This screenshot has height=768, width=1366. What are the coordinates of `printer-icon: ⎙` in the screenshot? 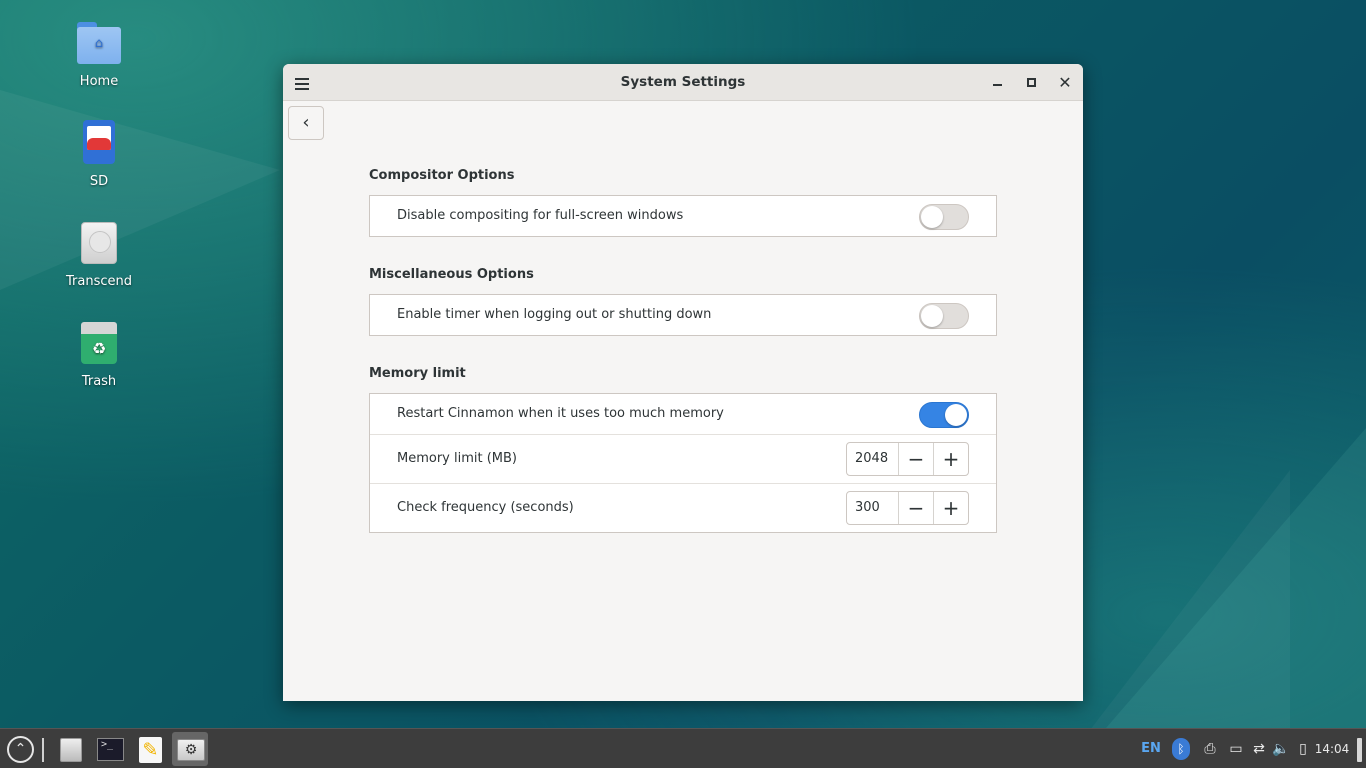 It's located at (1210, 749).